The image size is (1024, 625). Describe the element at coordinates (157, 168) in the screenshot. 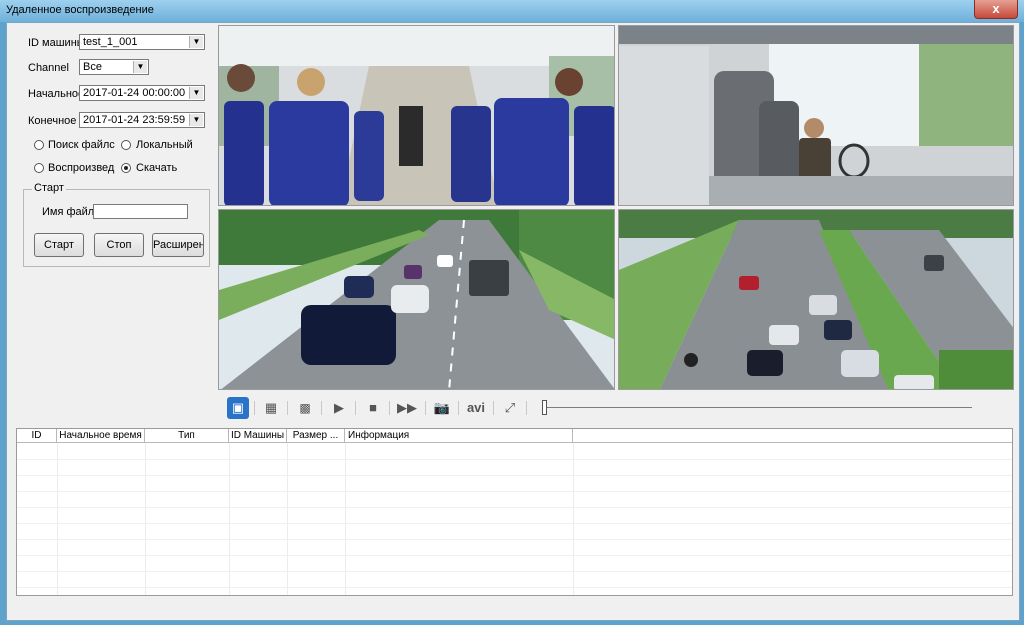

I see `radio-download-label: Скачать` at that location.